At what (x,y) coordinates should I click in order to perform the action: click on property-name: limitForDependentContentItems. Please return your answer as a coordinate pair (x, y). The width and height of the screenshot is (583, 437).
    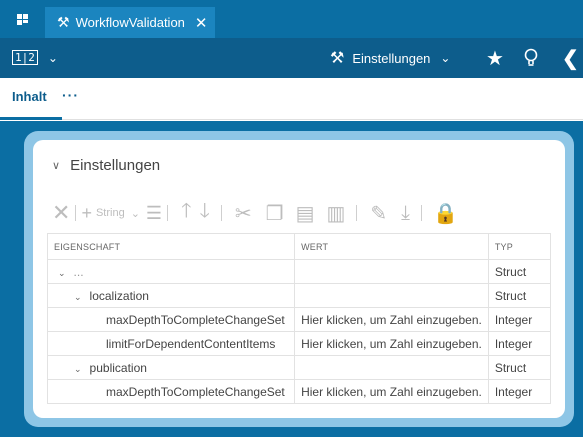
    Looking at the image, I should click on (171, 343).